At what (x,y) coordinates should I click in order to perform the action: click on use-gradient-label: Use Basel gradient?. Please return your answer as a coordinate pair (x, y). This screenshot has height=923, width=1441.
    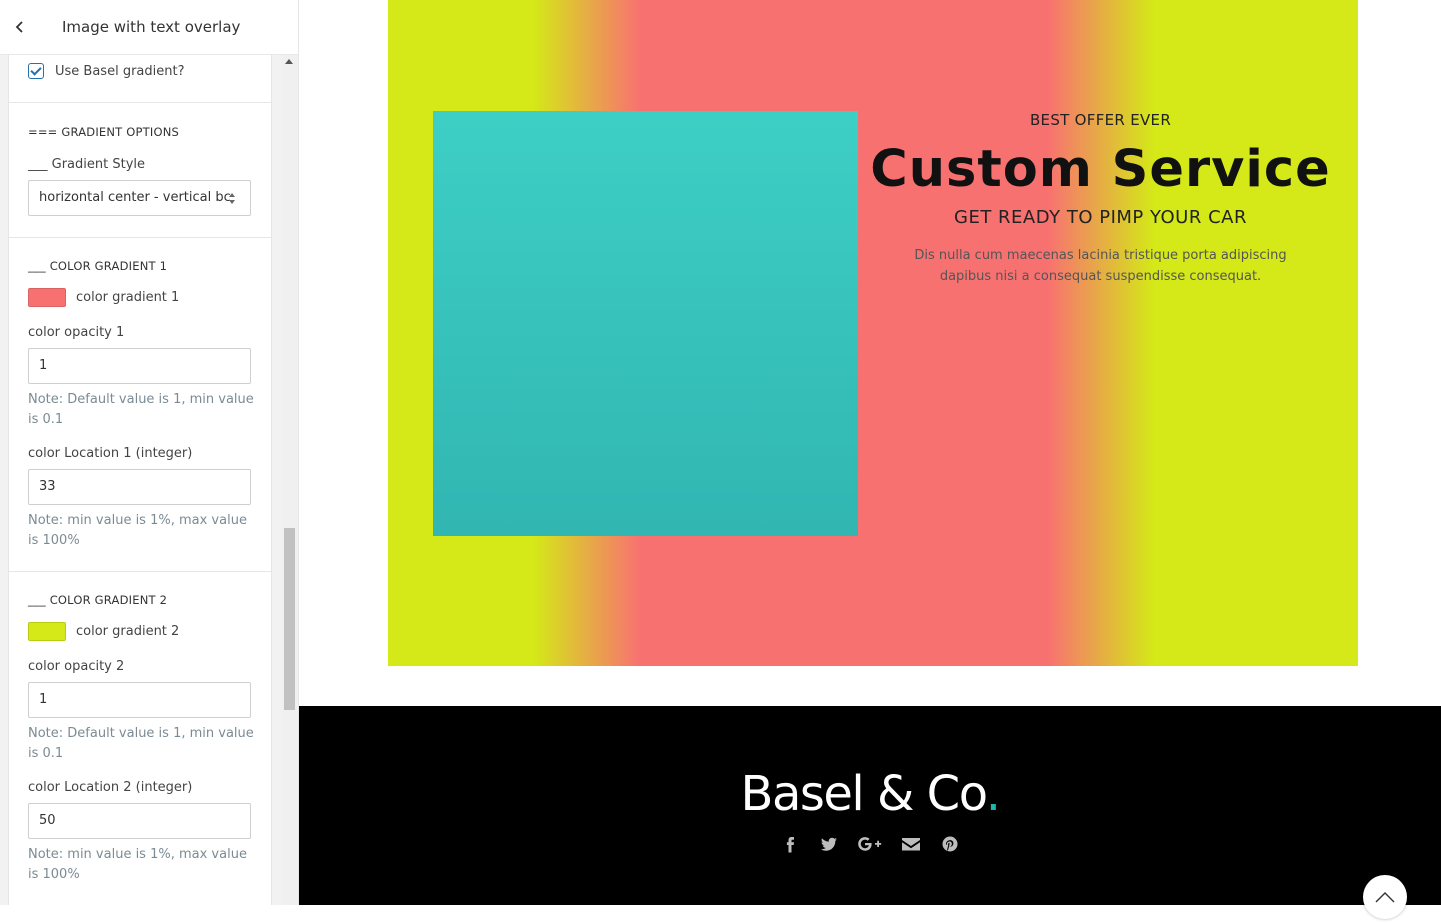
    Looking at the image, I should click on (120, 71).